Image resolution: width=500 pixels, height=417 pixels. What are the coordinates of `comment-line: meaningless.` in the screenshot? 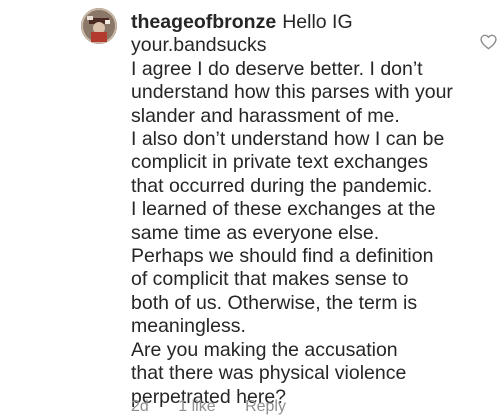 It's located at (188, 326).